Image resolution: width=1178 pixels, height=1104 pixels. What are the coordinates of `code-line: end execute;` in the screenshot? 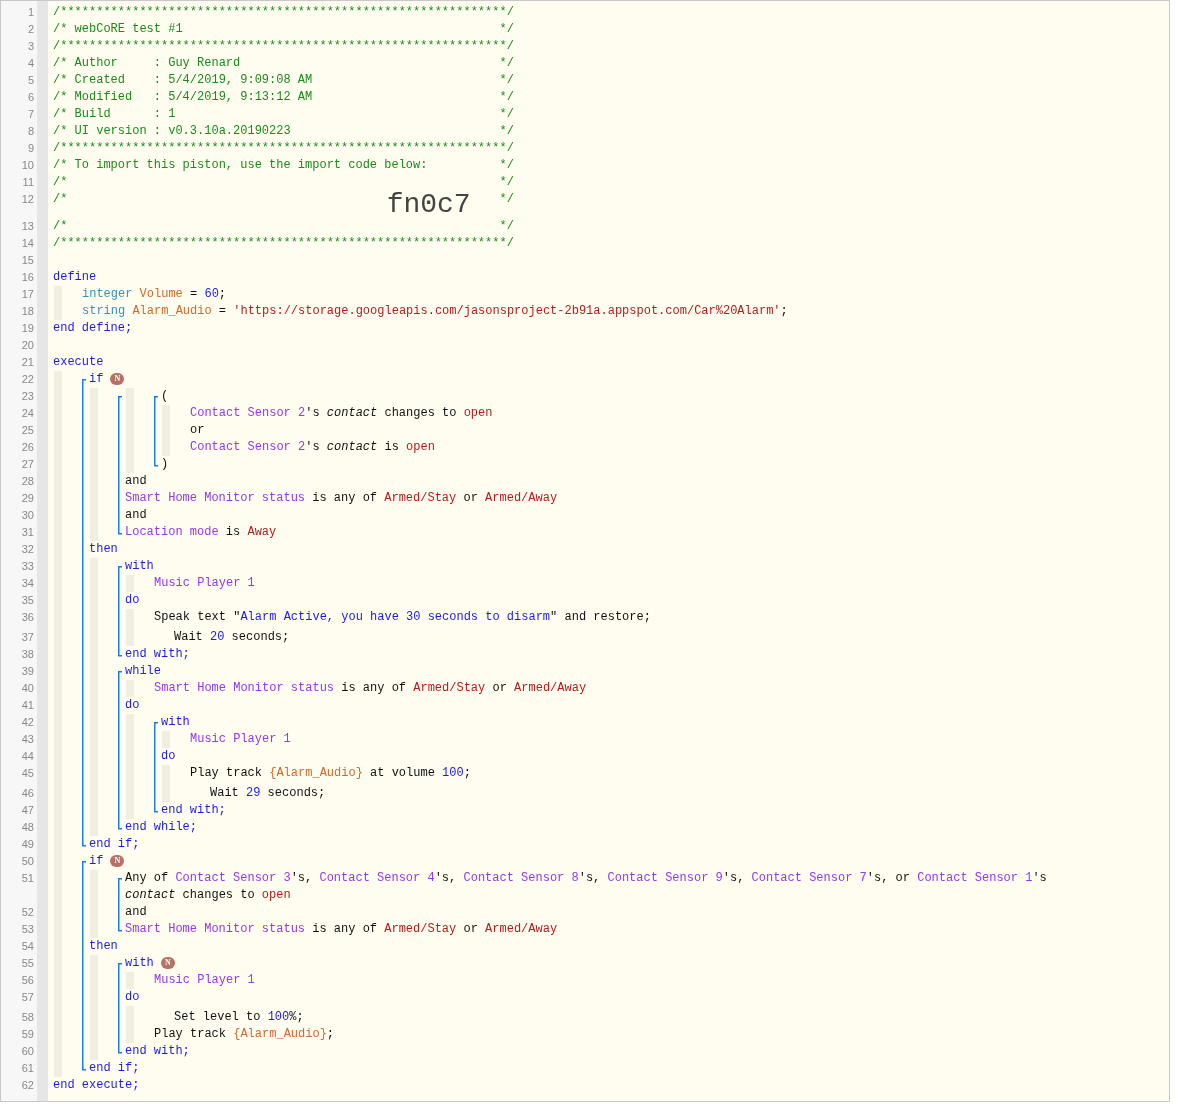 It's located at (96, 1085).